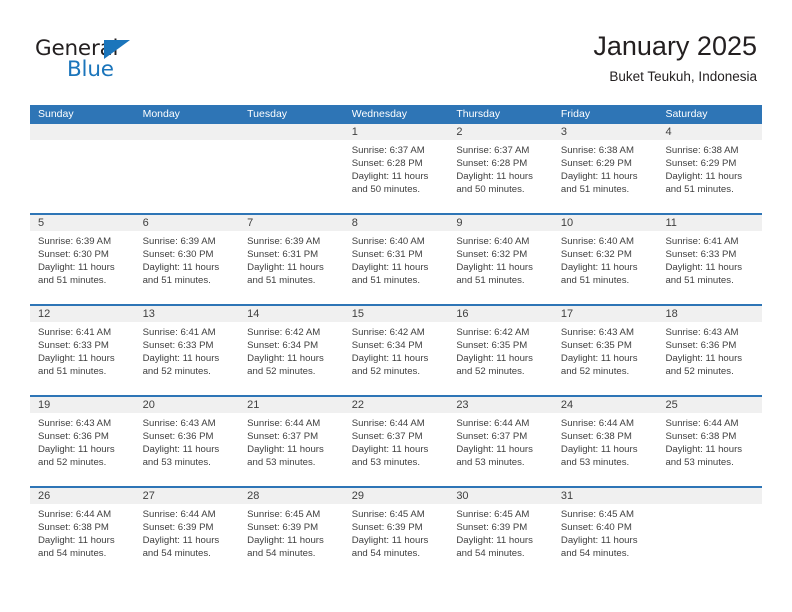 The height and width of the screenshot is (612, 792). I want to click on day-detail-line: Sunrise: 6:40 AM, so click(597, 241).